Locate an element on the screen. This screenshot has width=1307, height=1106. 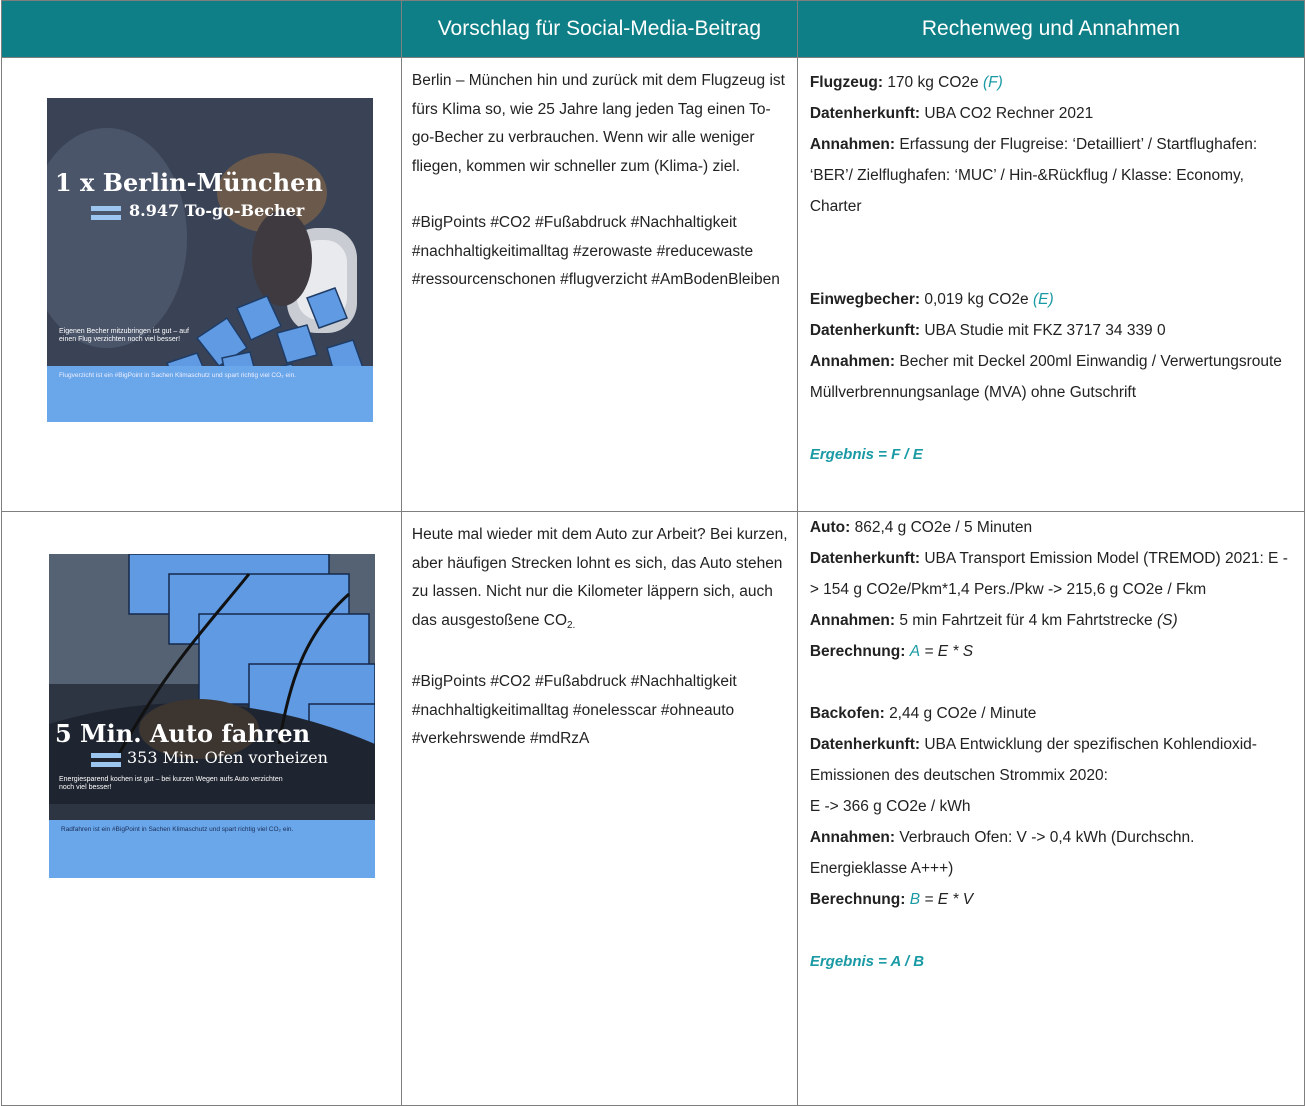
calc-label: Backofen: is located at coordinates (847, 713).